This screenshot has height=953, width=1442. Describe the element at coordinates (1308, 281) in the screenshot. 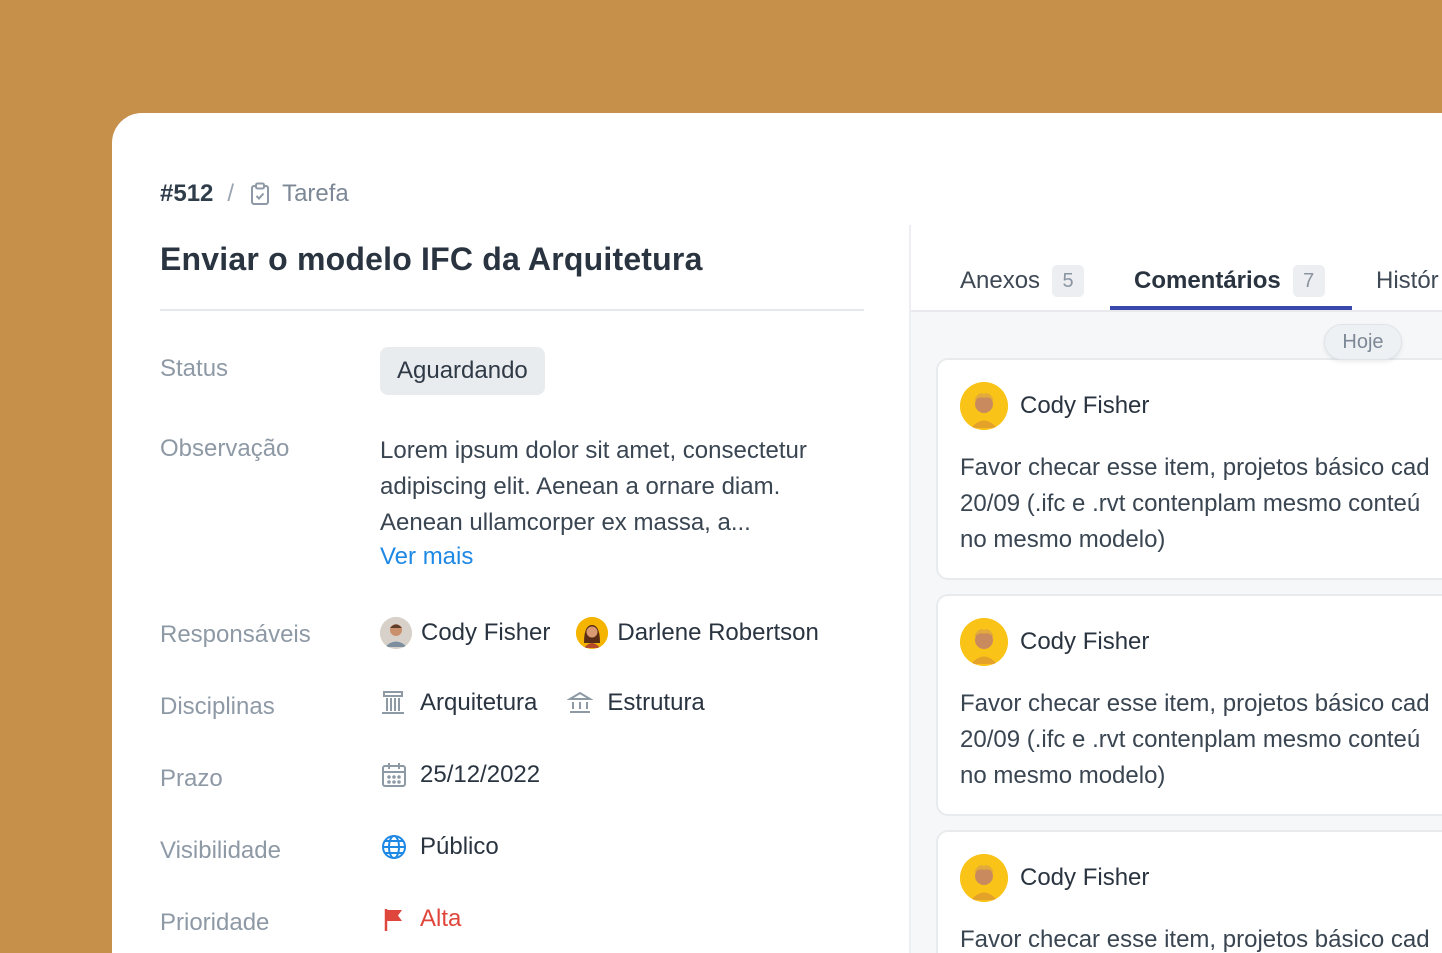

I see `tab-count-badge: 7` at that location.